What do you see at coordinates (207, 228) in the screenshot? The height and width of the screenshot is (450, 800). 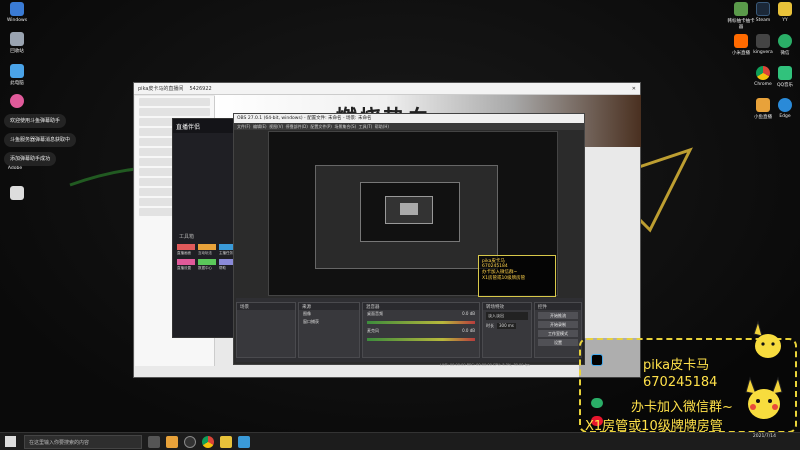 I see `live-companion-window: 直播伴侣 工具箱 直播画面 互动玩法 主播任务 直播设置 数据中心 帮助` at bounding box center [207, 228].